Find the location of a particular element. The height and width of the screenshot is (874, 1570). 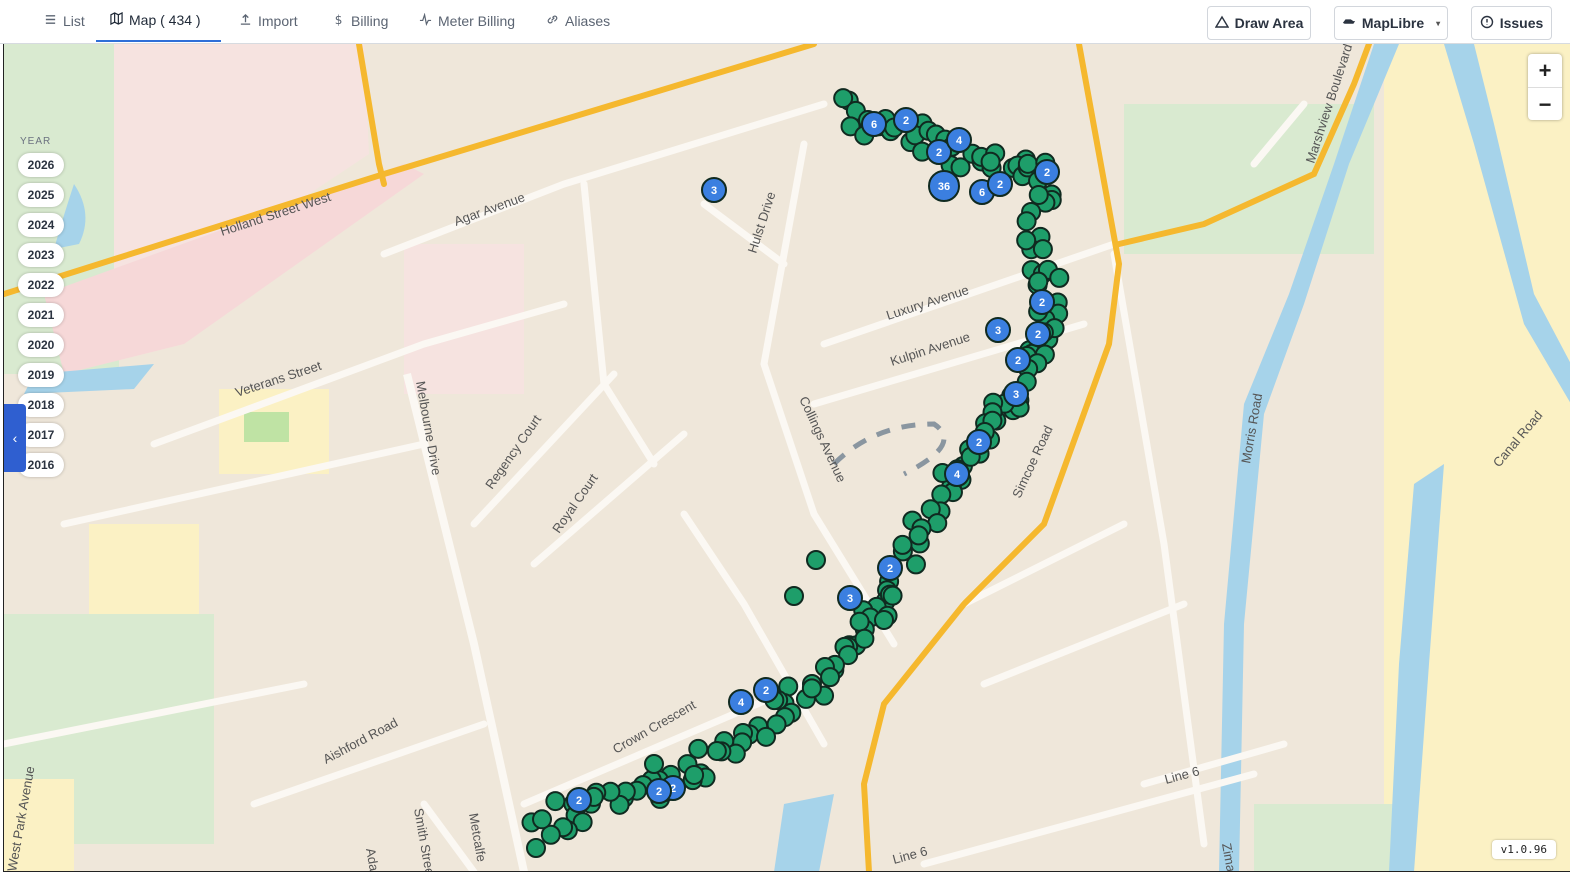

tab-label: Billing is located at coordinates (370, 21).